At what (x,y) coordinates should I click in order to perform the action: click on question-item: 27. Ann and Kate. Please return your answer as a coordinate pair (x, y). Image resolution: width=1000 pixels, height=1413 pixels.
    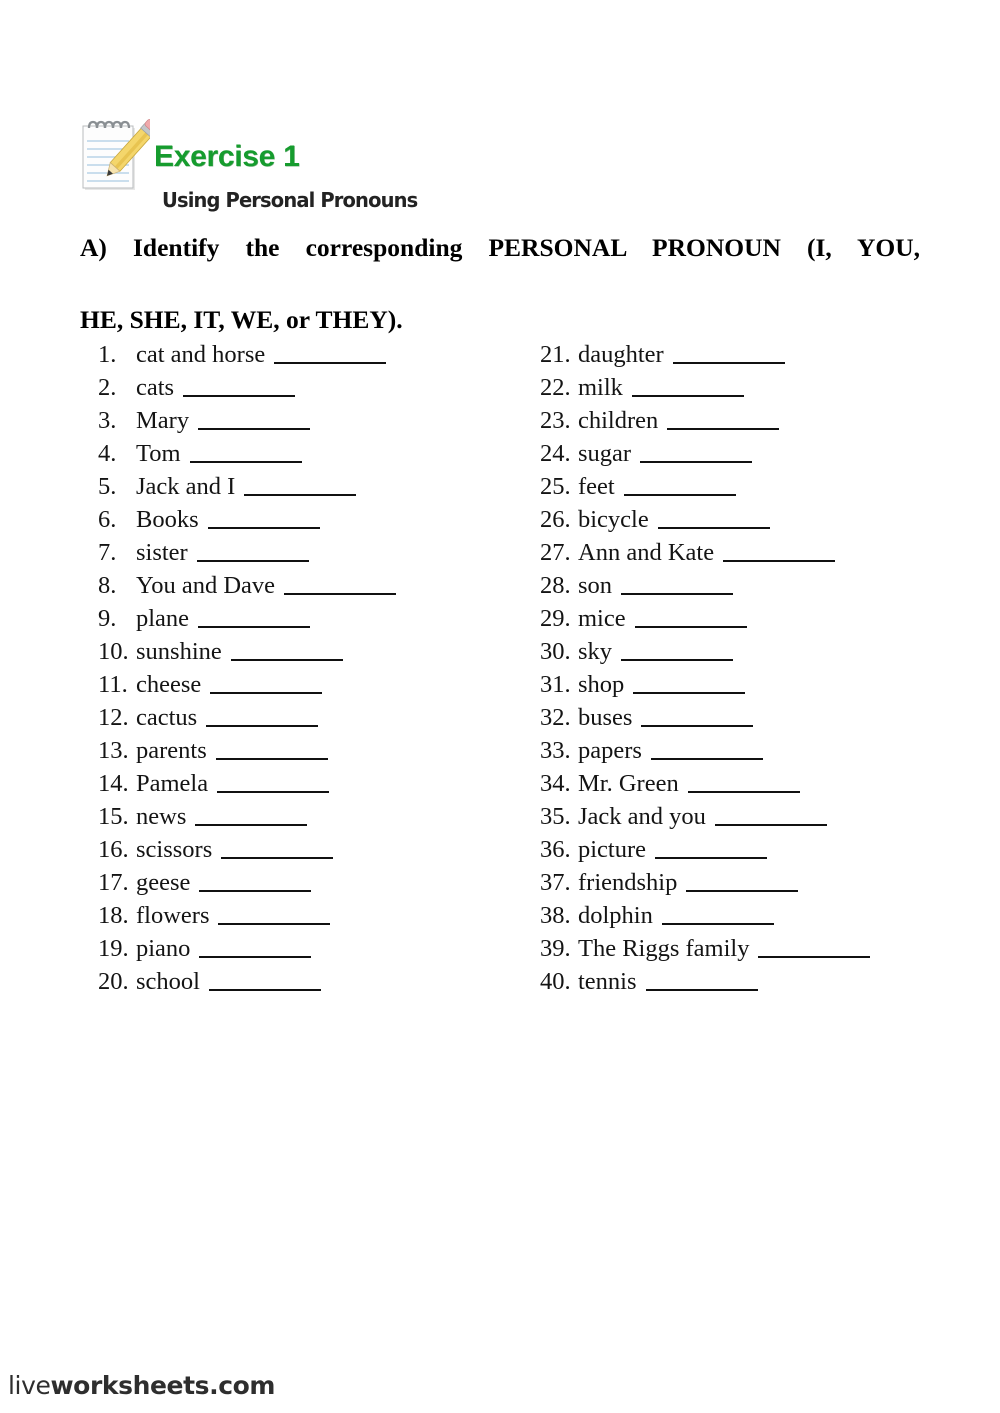
    Looking at the image, I should click on (760, 552).